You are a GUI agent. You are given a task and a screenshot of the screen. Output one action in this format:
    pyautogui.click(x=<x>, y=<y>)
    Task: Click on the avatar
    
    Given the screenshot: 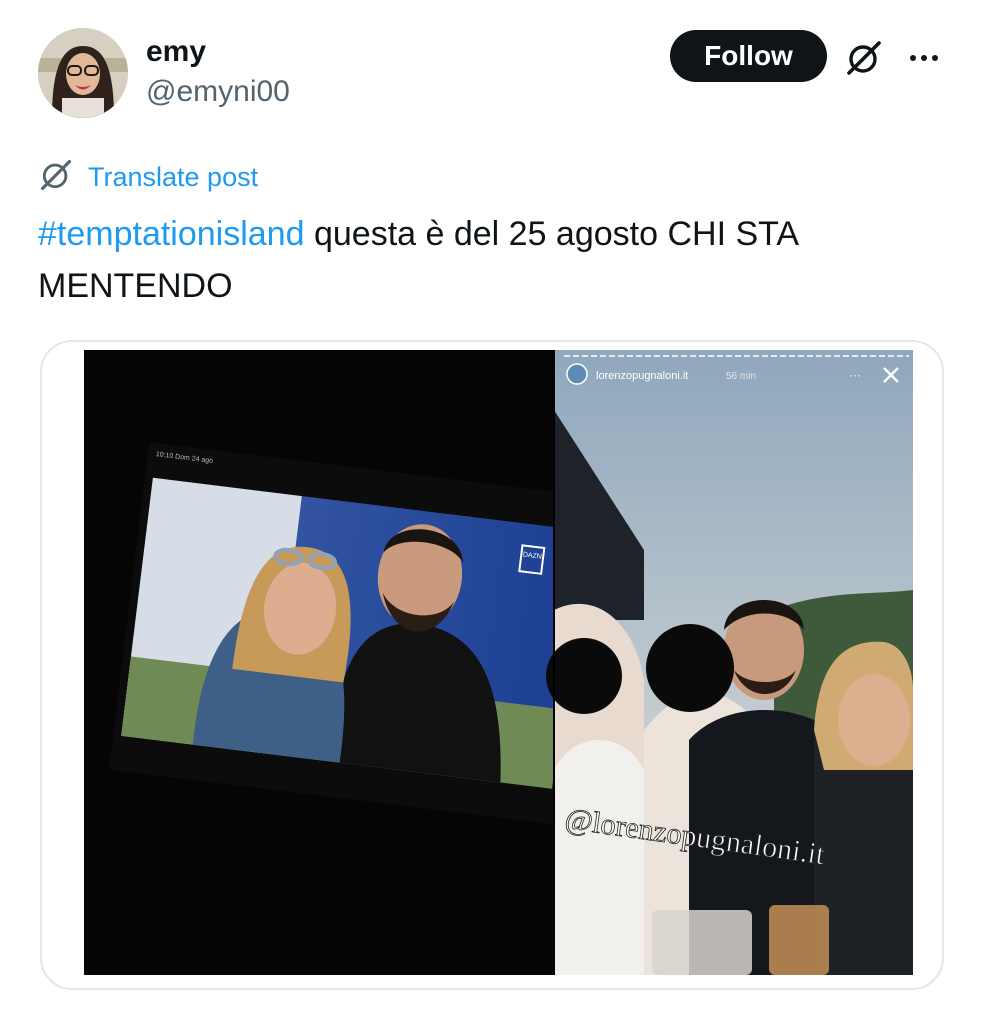 What is the action you would take?
    pyautogui.click(x=83, y=73)
    